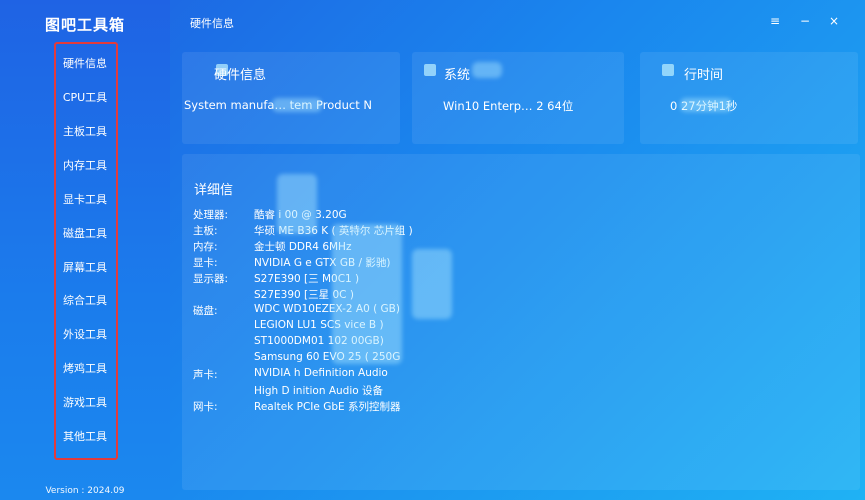  I want to click on title-bar: 硬件信息 ≡ − ×, so click(517, 21).